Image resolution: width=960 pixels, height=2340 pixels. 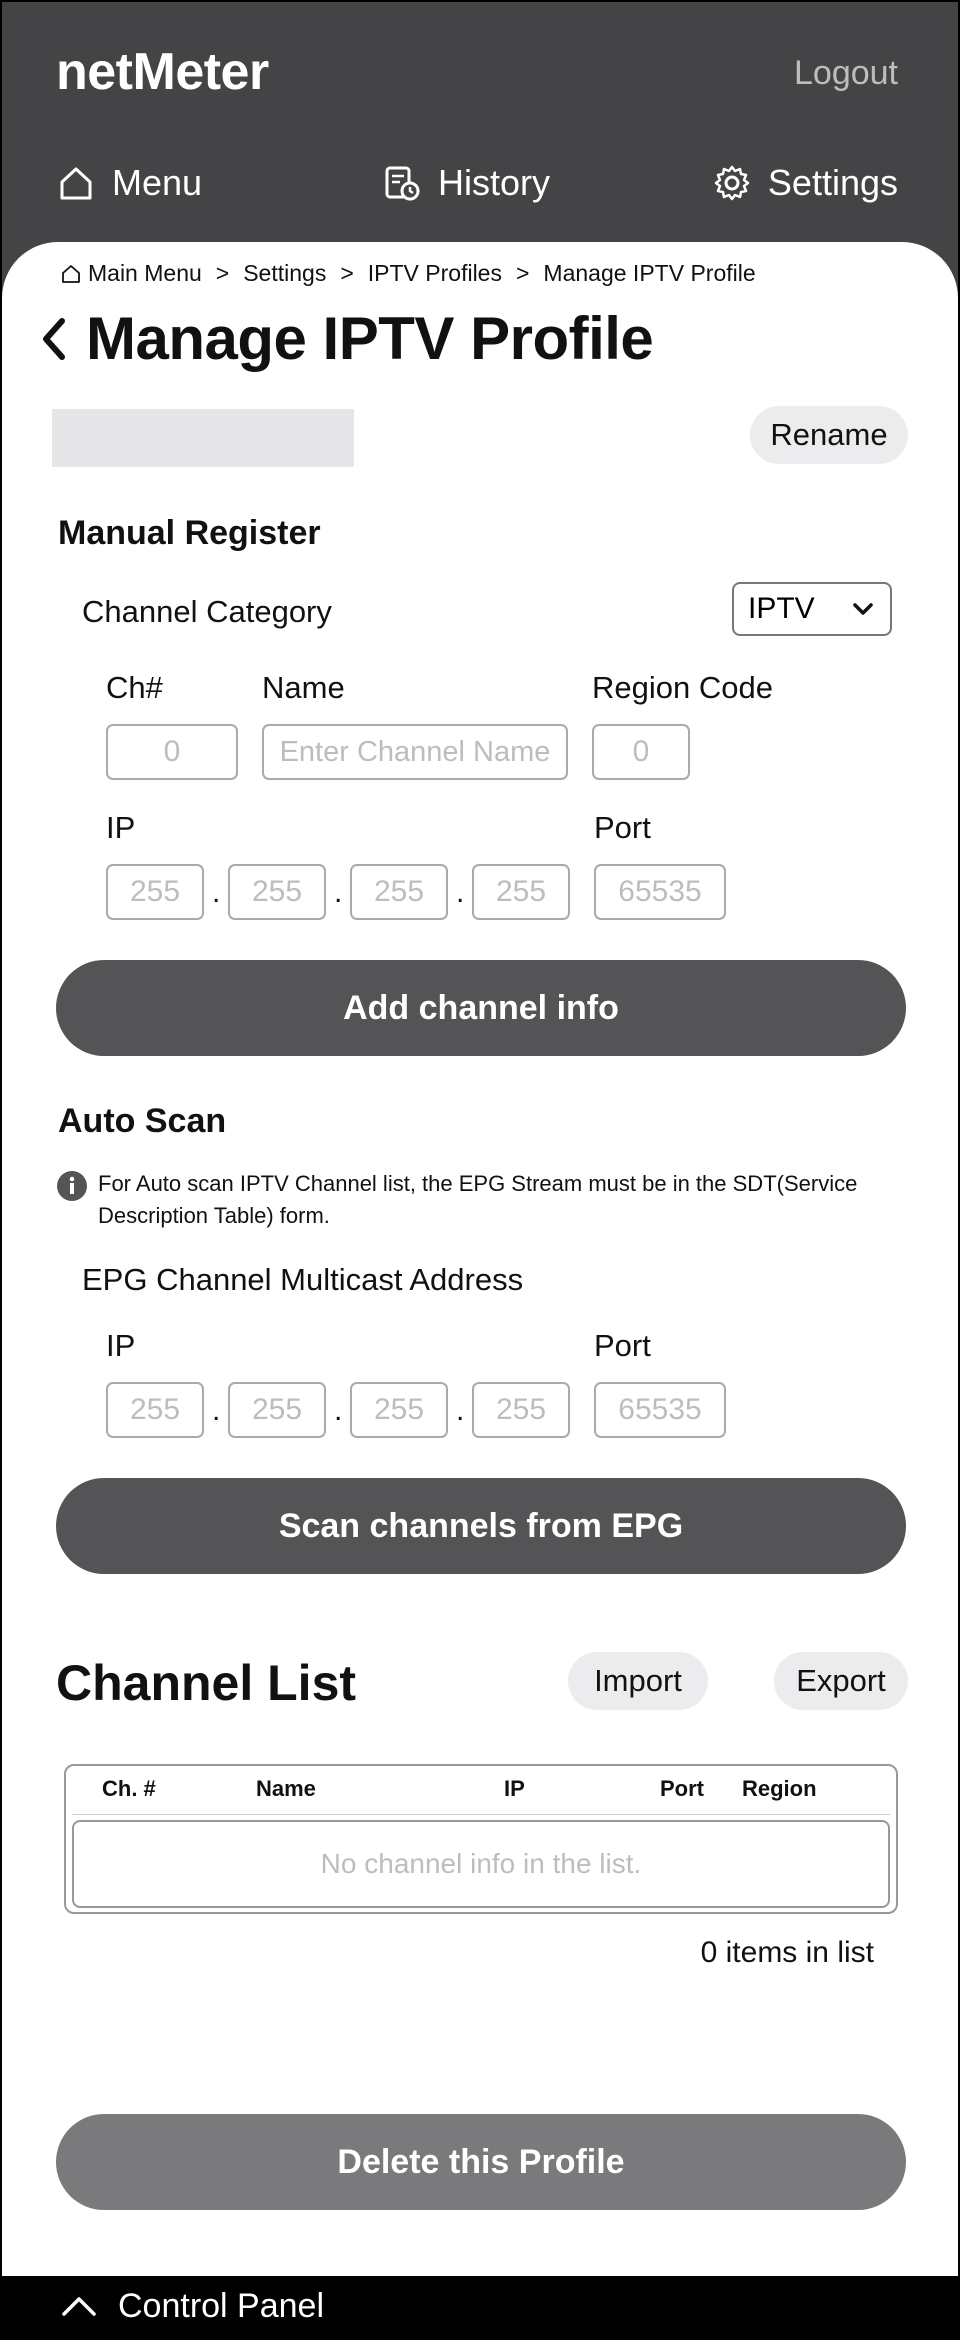 I want to click on page-title-row: Manage IPTV Profile, so click(x=346, y=338).